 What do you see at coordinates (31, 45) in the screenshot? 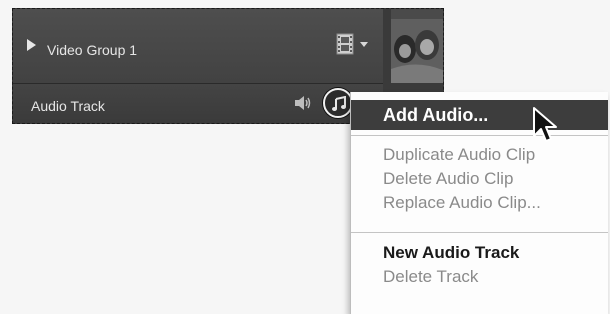
I see `disclosure-triangle-icon` at bounding box center [31, 45].